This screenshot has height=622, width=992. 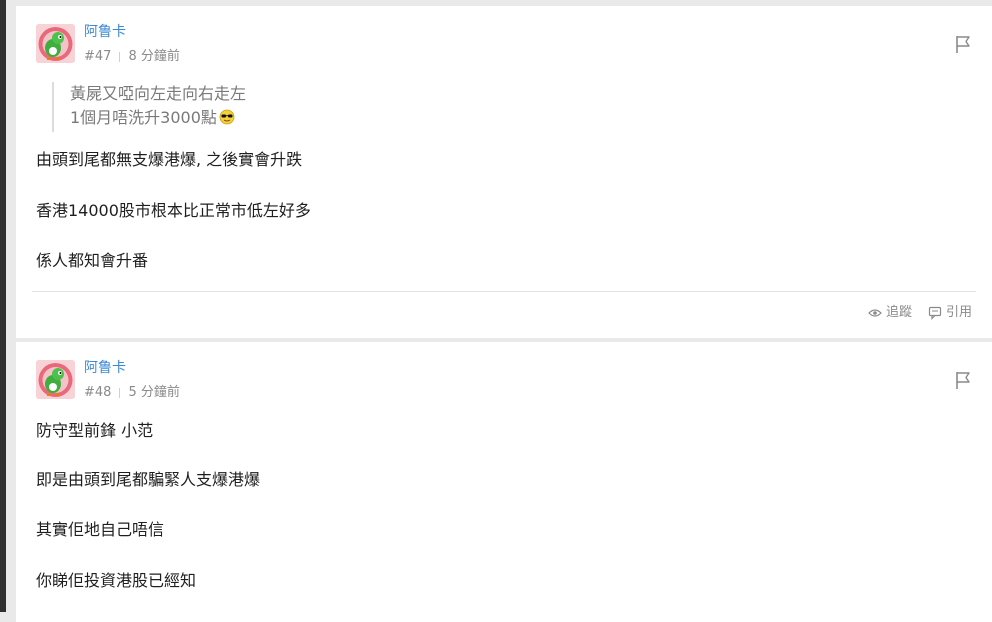 I want to click on follow-button: 追蹤, so click(x=890, y=313).